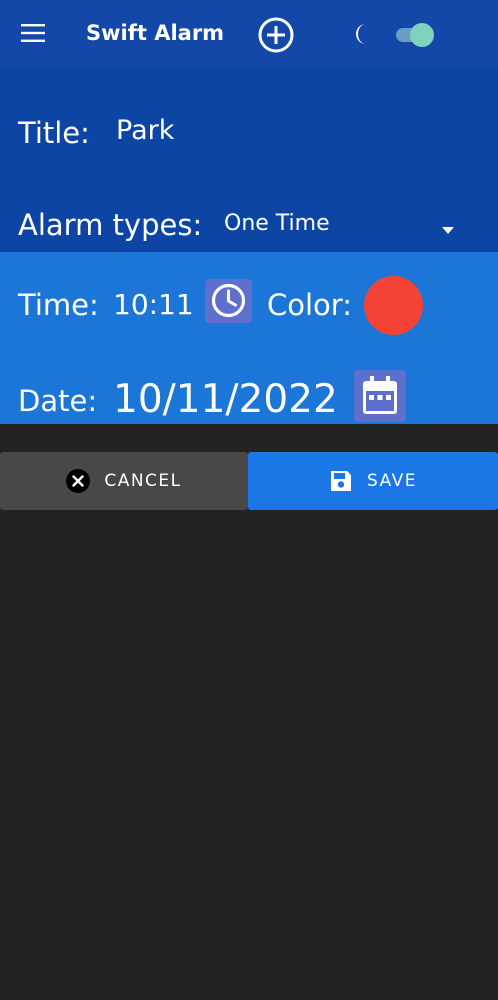  I want to click on alarm-type-label: Alarm types:, so click(110, 225).